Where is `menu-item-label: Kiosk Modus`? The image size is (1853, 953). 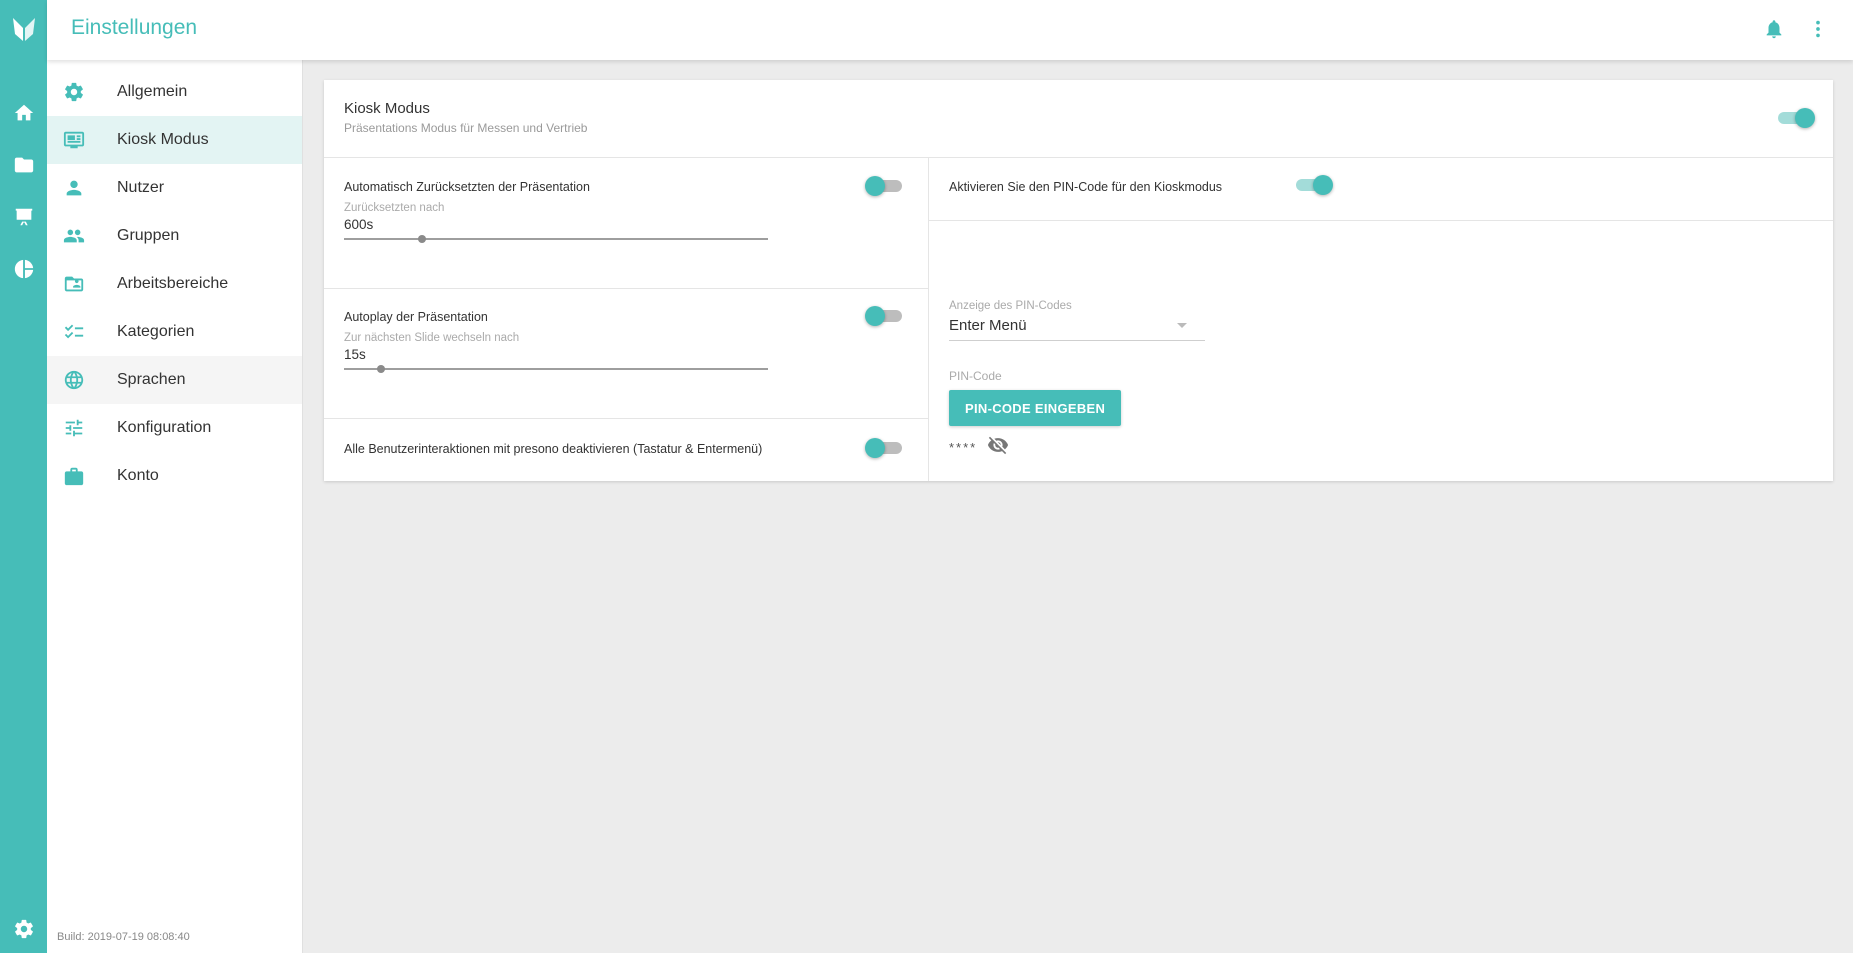 menu-item-label: Kiosk Modus is located at coordinates (163, 139).